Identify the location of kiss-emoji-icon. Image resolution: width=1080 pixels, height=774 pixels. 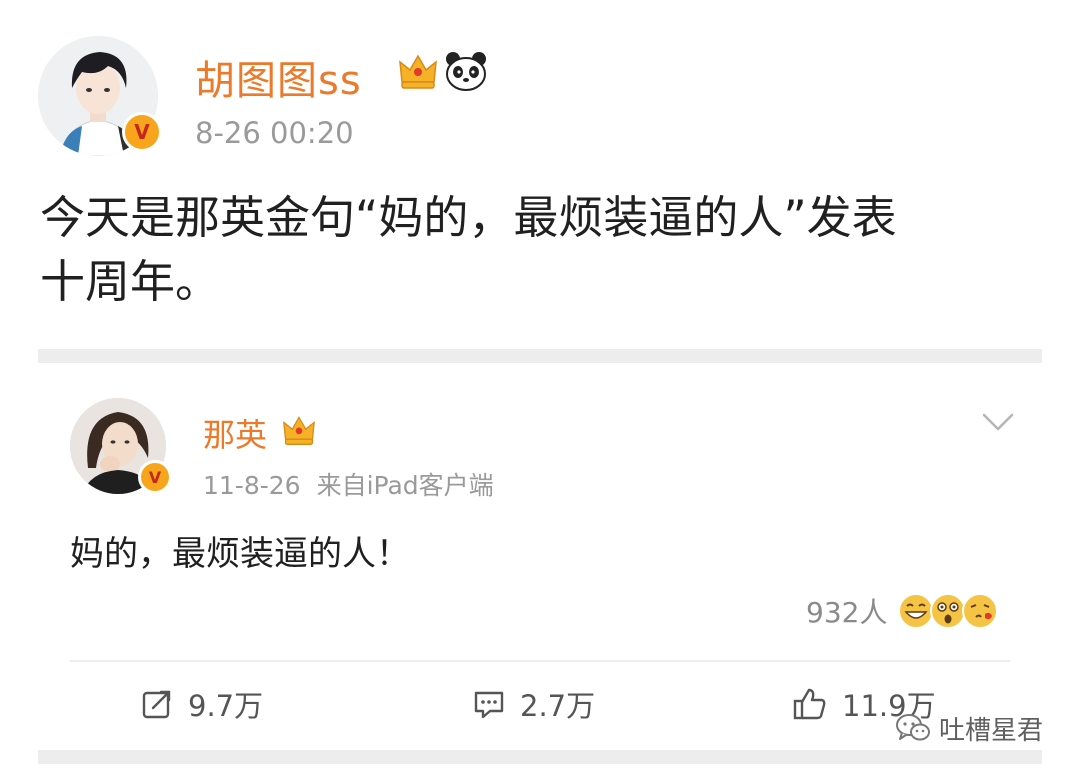
(980, 611).